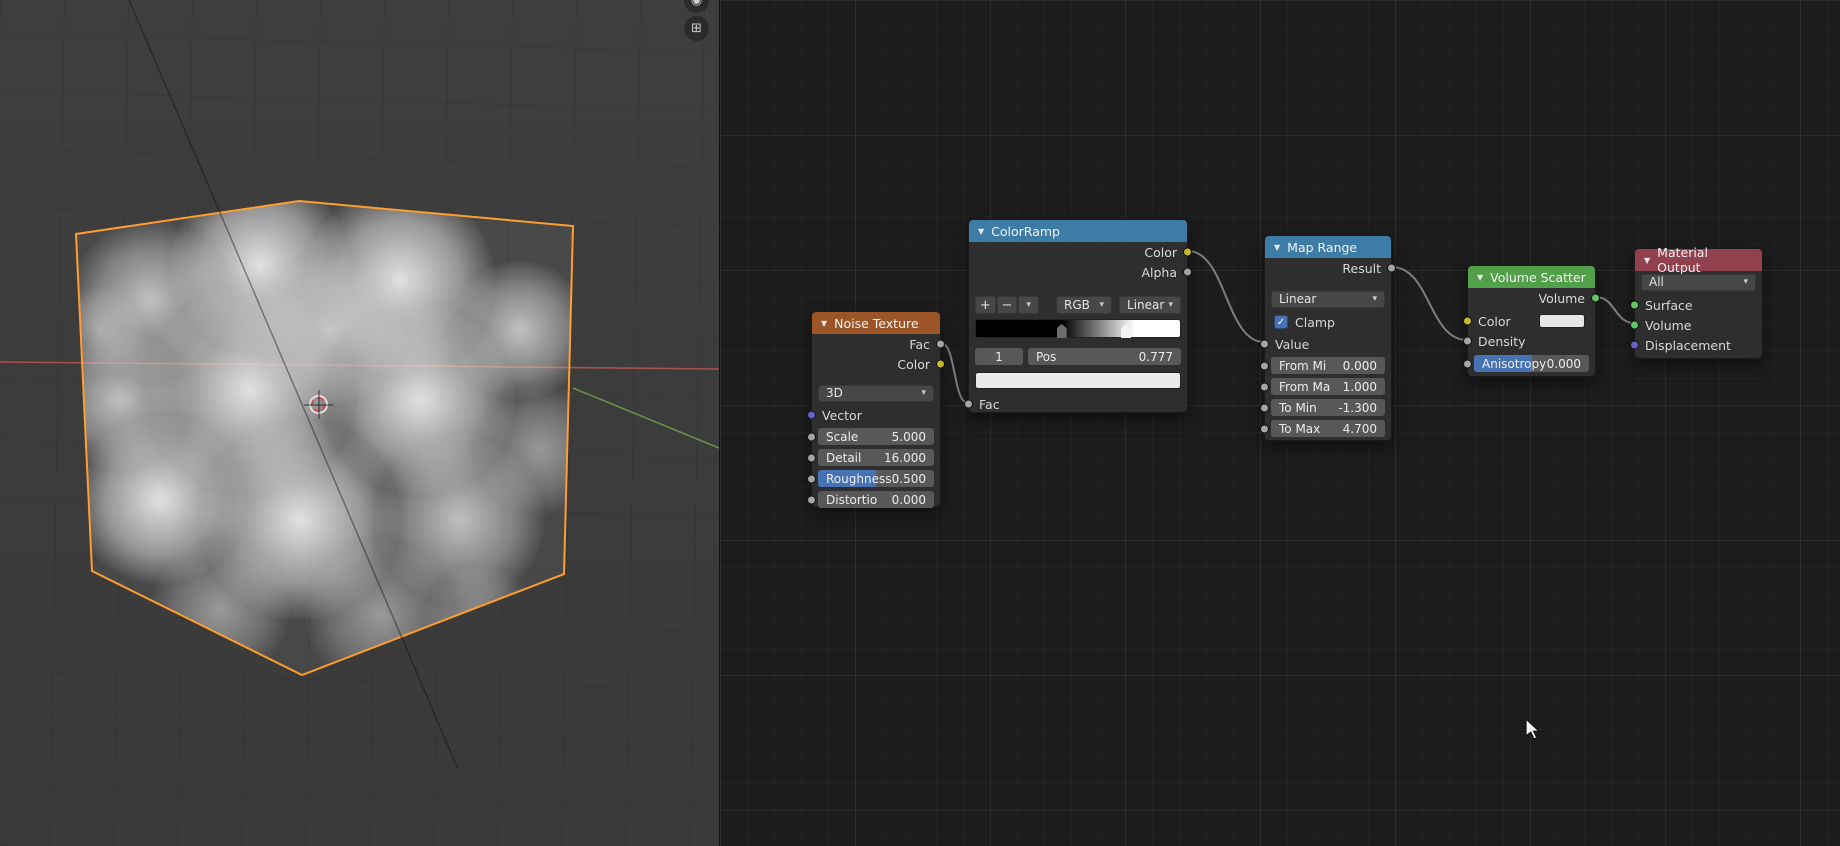 The height and width of the screenshot is (846, 1840). Describe the element at coordinates (1078, 380) in the screenshot. I see `stop-color-swatch` at that location.